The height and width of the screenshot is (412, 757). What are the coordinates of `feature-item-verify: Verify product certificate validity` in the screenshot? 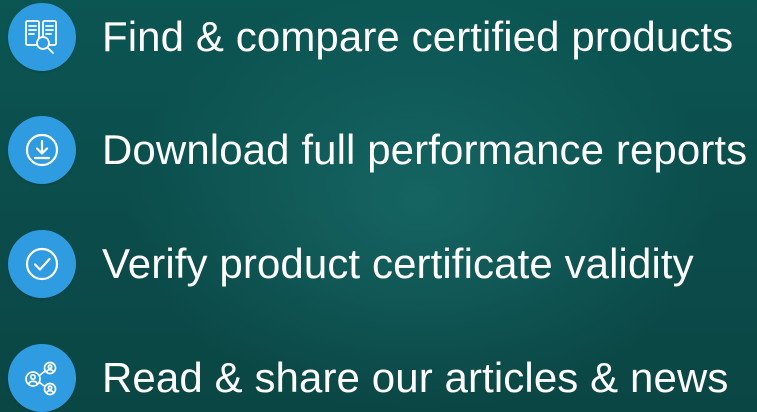 It's located at (351, 264).